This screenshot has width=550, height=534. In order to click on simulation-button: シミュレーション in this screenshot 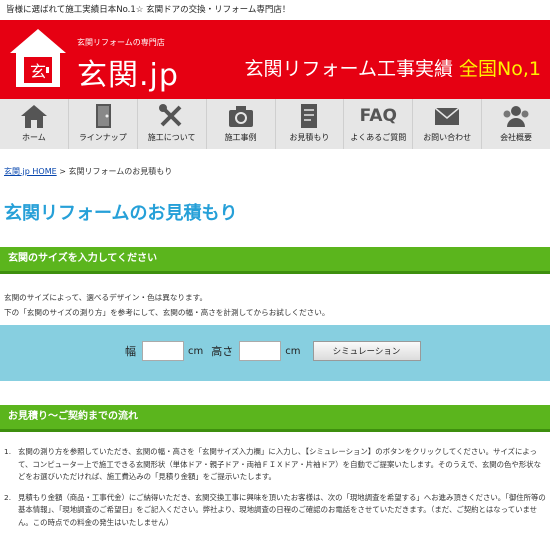, I will do `click(366, 351)`.